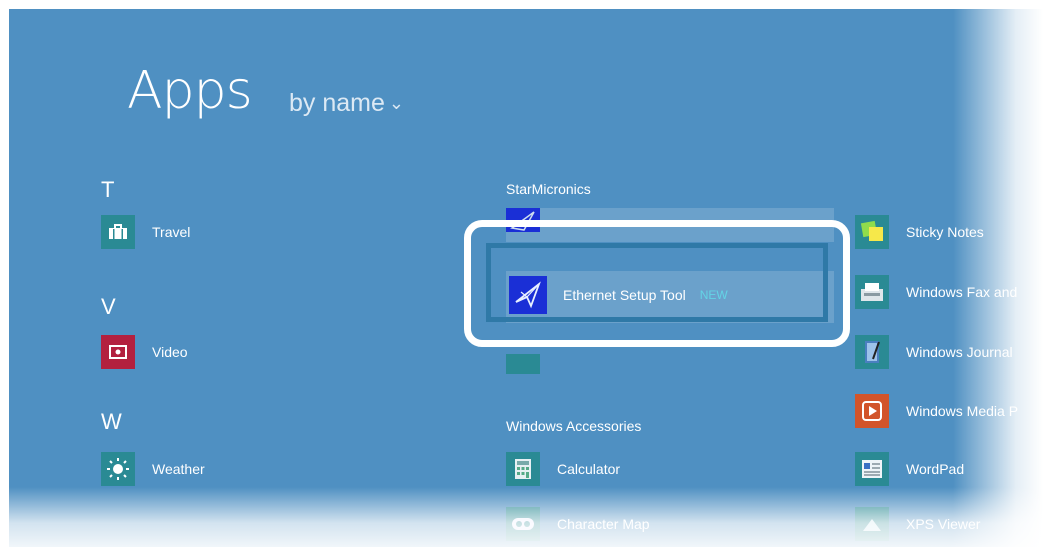 Image resolution: width=1043 pixels, height=547 pixels. What do you see at coordinates (872, 232) in the screenshot?
I see `sticky-notes-icon` at bounding box center [872, 232].